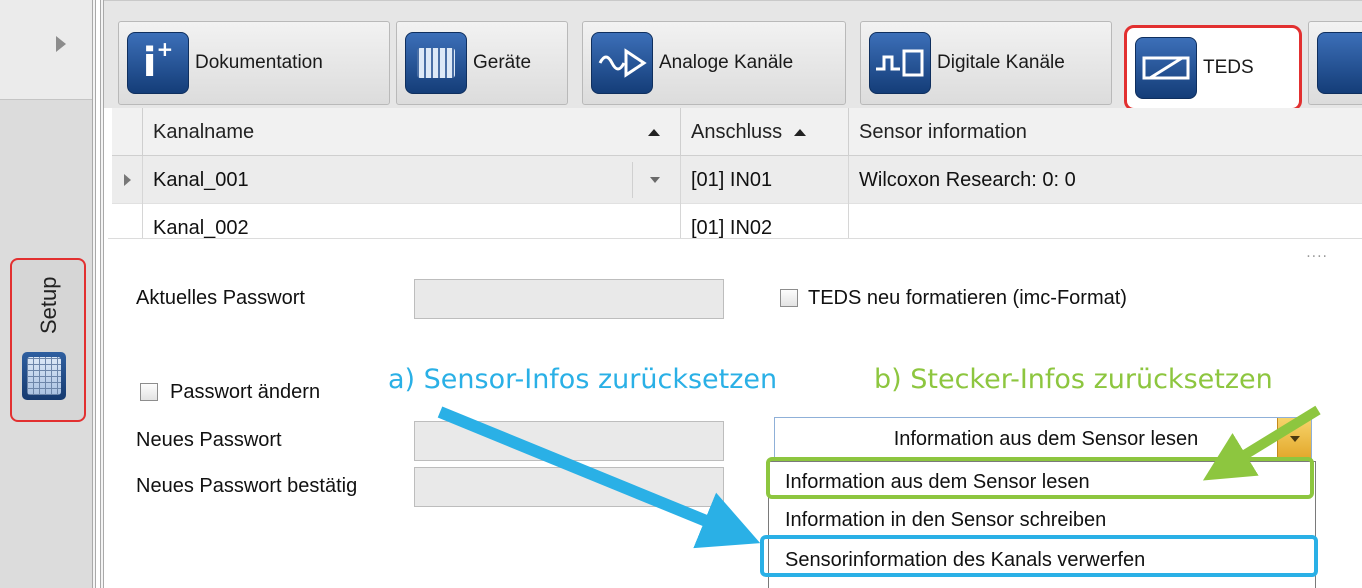 The width and height of the screenshot is (1362, 588). I want to click on confirm-password-field, so click(569, 487).